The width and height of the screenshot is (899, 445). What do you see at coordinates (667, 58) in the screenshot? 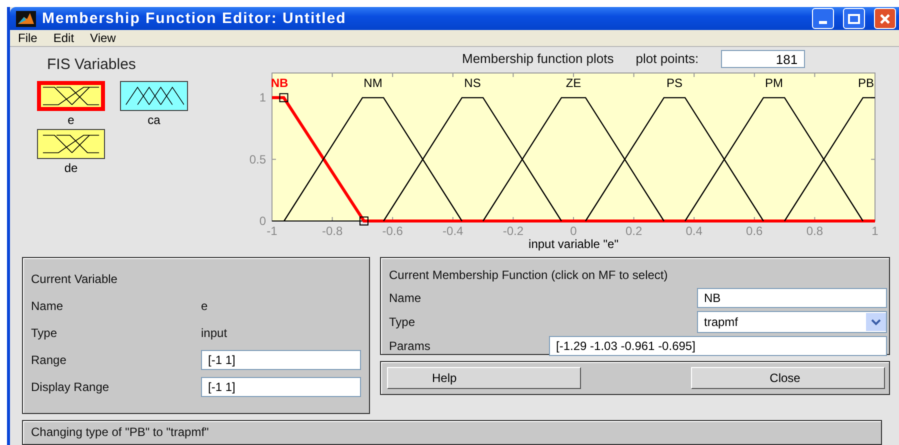
I see `plot-points-label: plot points:` at bounding box center [667, 58].